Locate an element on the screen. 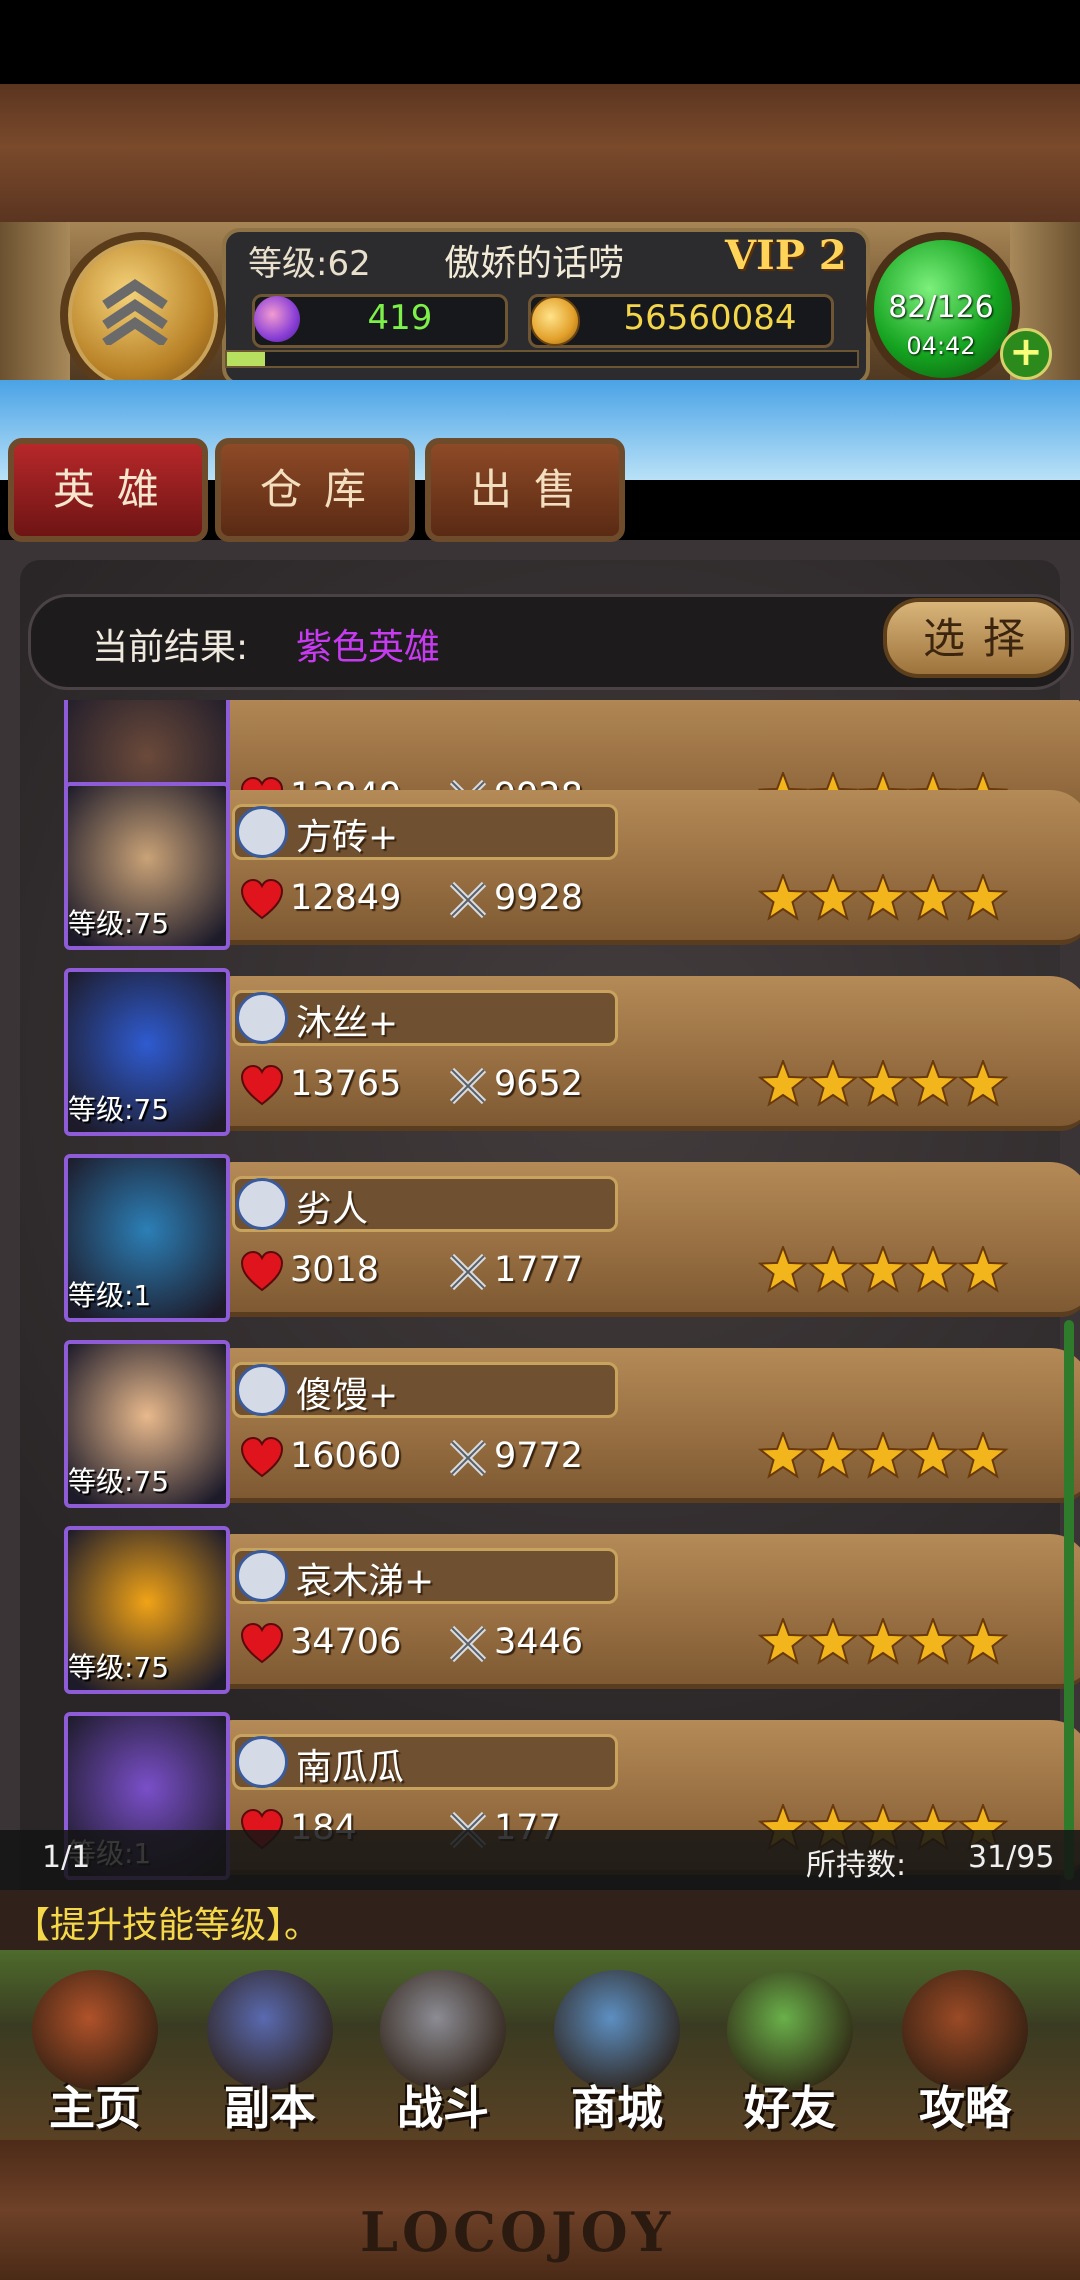 This screenshot has width=1080, height=2280. tab-sell: 出售 is located at coordinates (525, 490).